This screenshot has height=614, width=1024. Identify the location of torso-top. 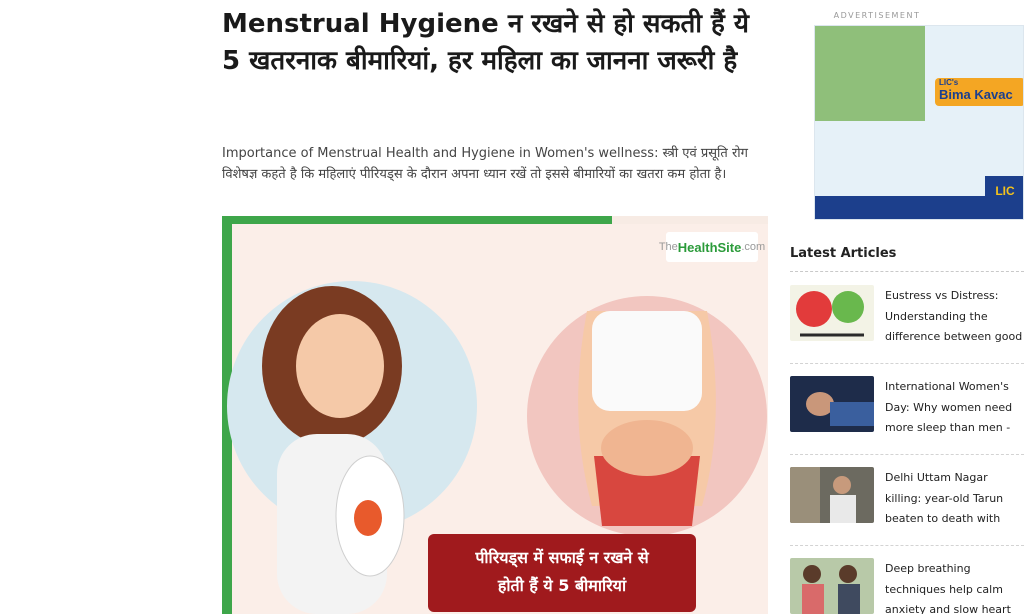
(647, 361).